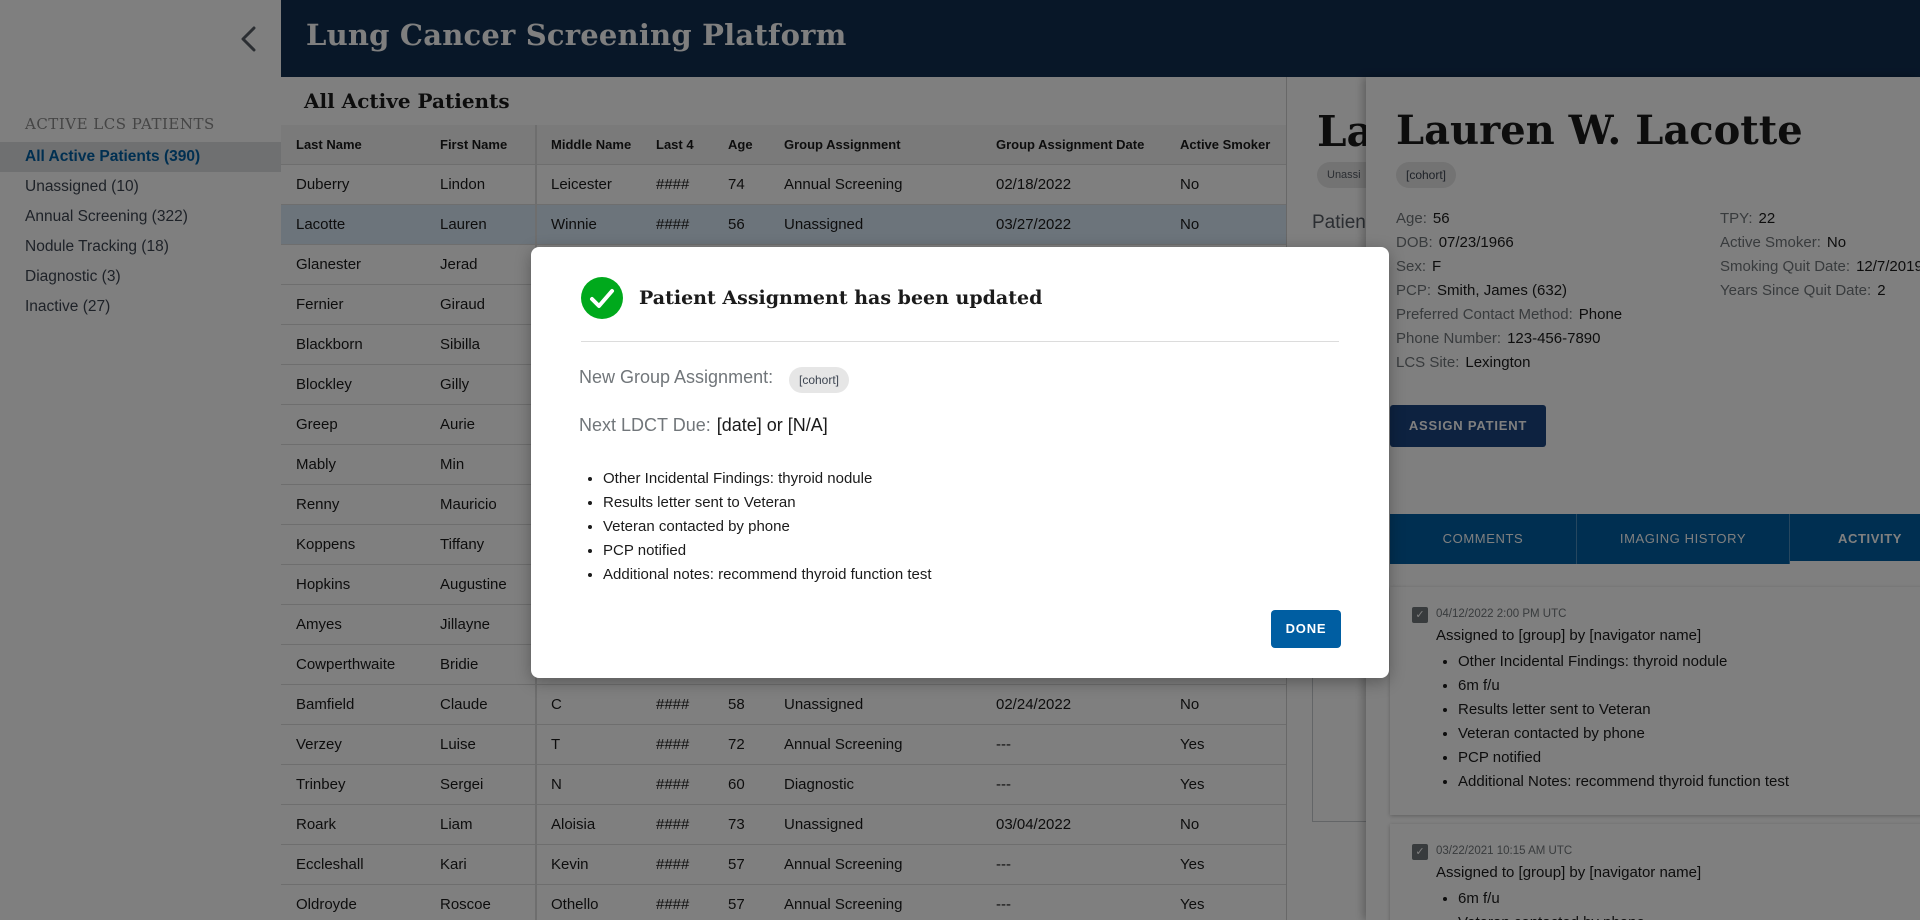 The height and width of the screenshot is (920, 1920). What do you see at coordinates (841, 298) in the screenshot?
I see `modal-title: Patient Assignment has been updated` at bounding box center [841, 298].